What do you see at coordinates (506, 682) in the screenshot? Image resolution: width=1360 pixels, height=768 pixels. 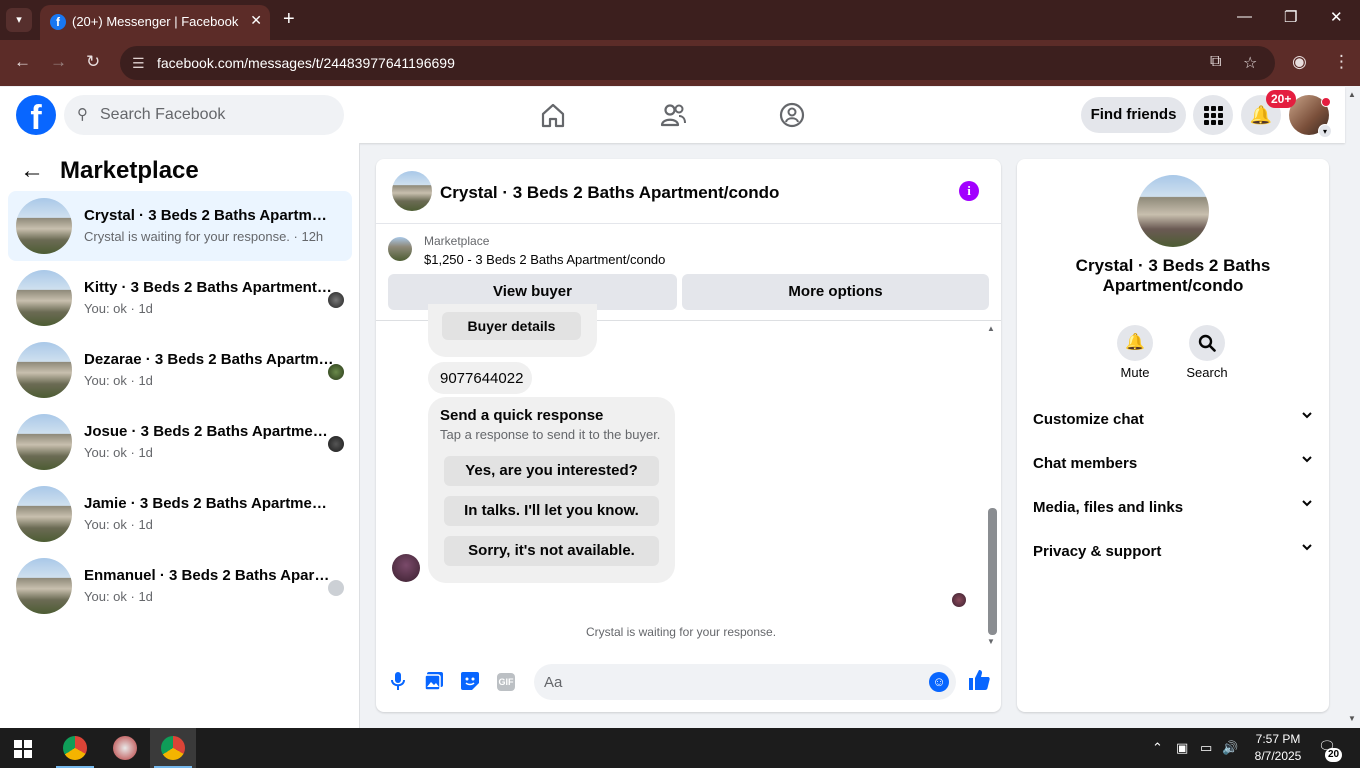 I see `gif-icon: GIF` at bounding box center [506, 682].